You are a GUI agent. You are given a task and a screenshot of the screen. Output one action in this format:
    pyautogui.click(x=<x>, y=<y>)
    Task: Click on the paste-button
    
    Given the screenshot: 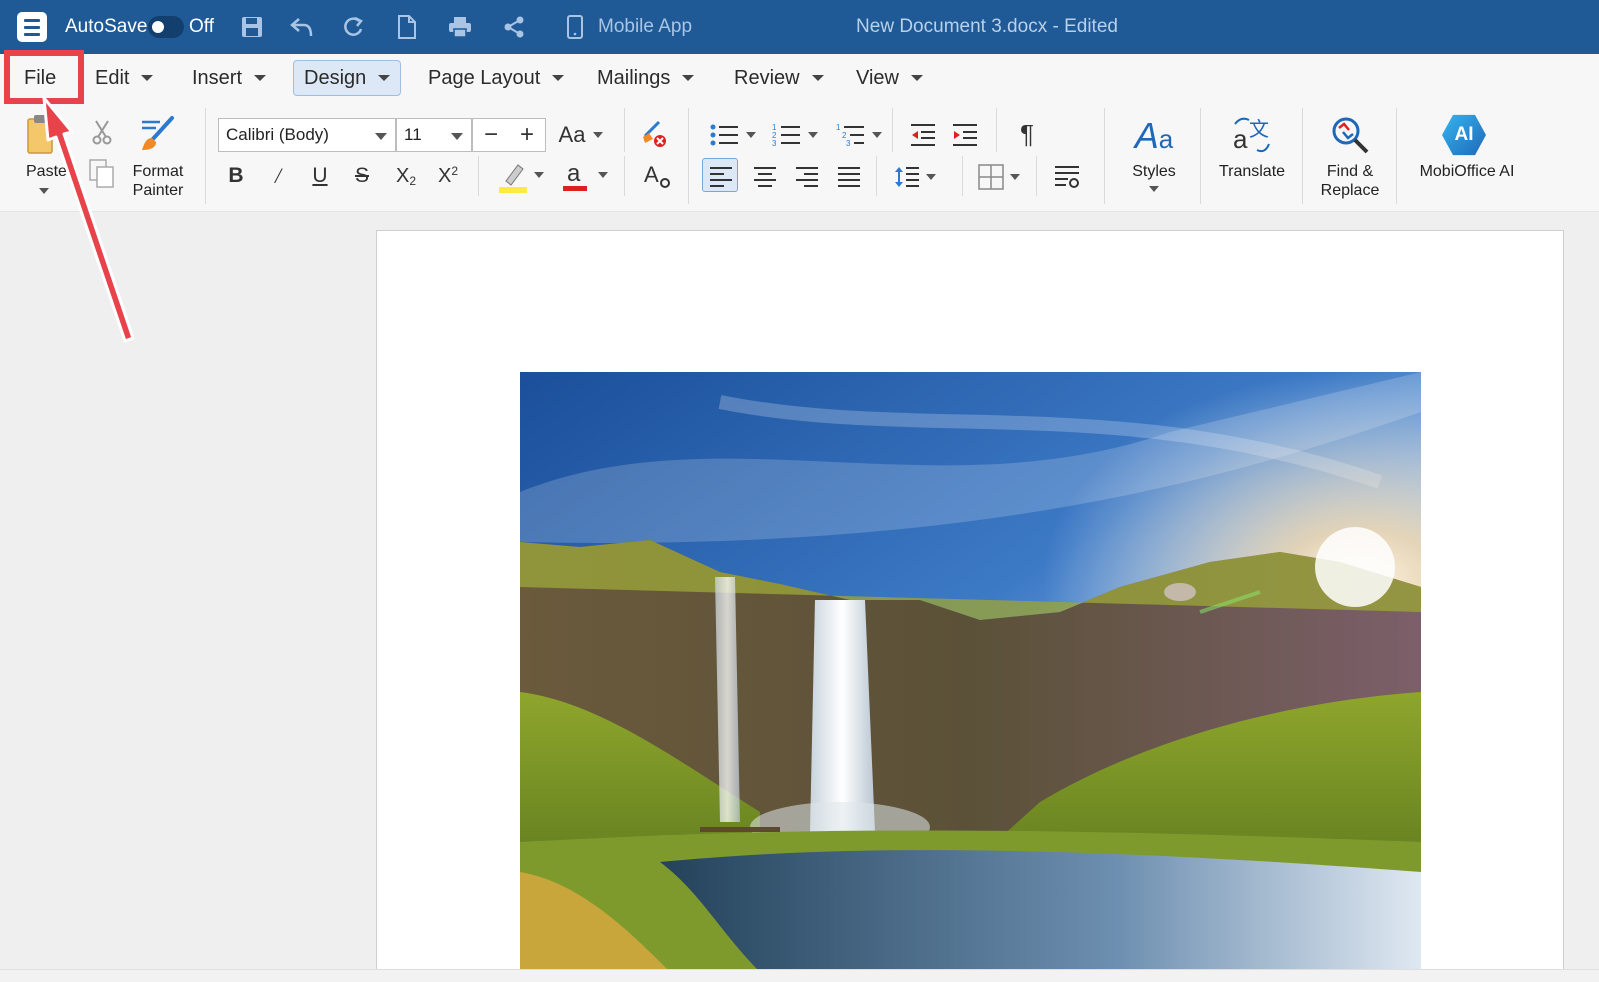 What is the action you would take?
    pyautogui.click(x=44, y=135)
    